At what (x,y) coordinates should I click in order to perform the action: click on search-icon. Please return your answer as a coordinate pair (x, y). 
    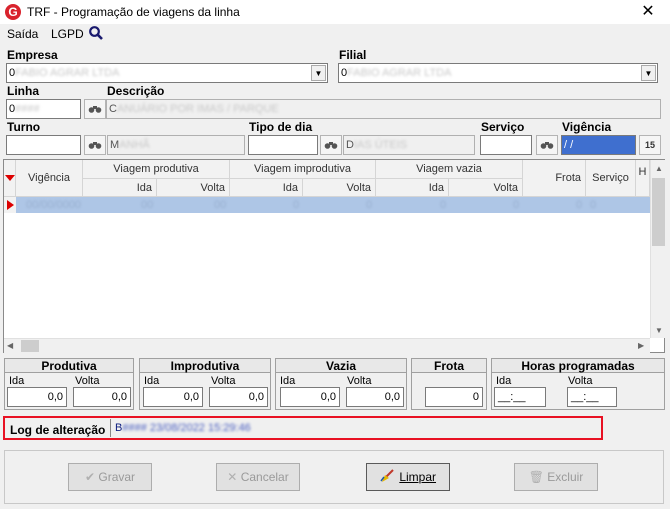
    Looking at the image, I should click on (96, 33).